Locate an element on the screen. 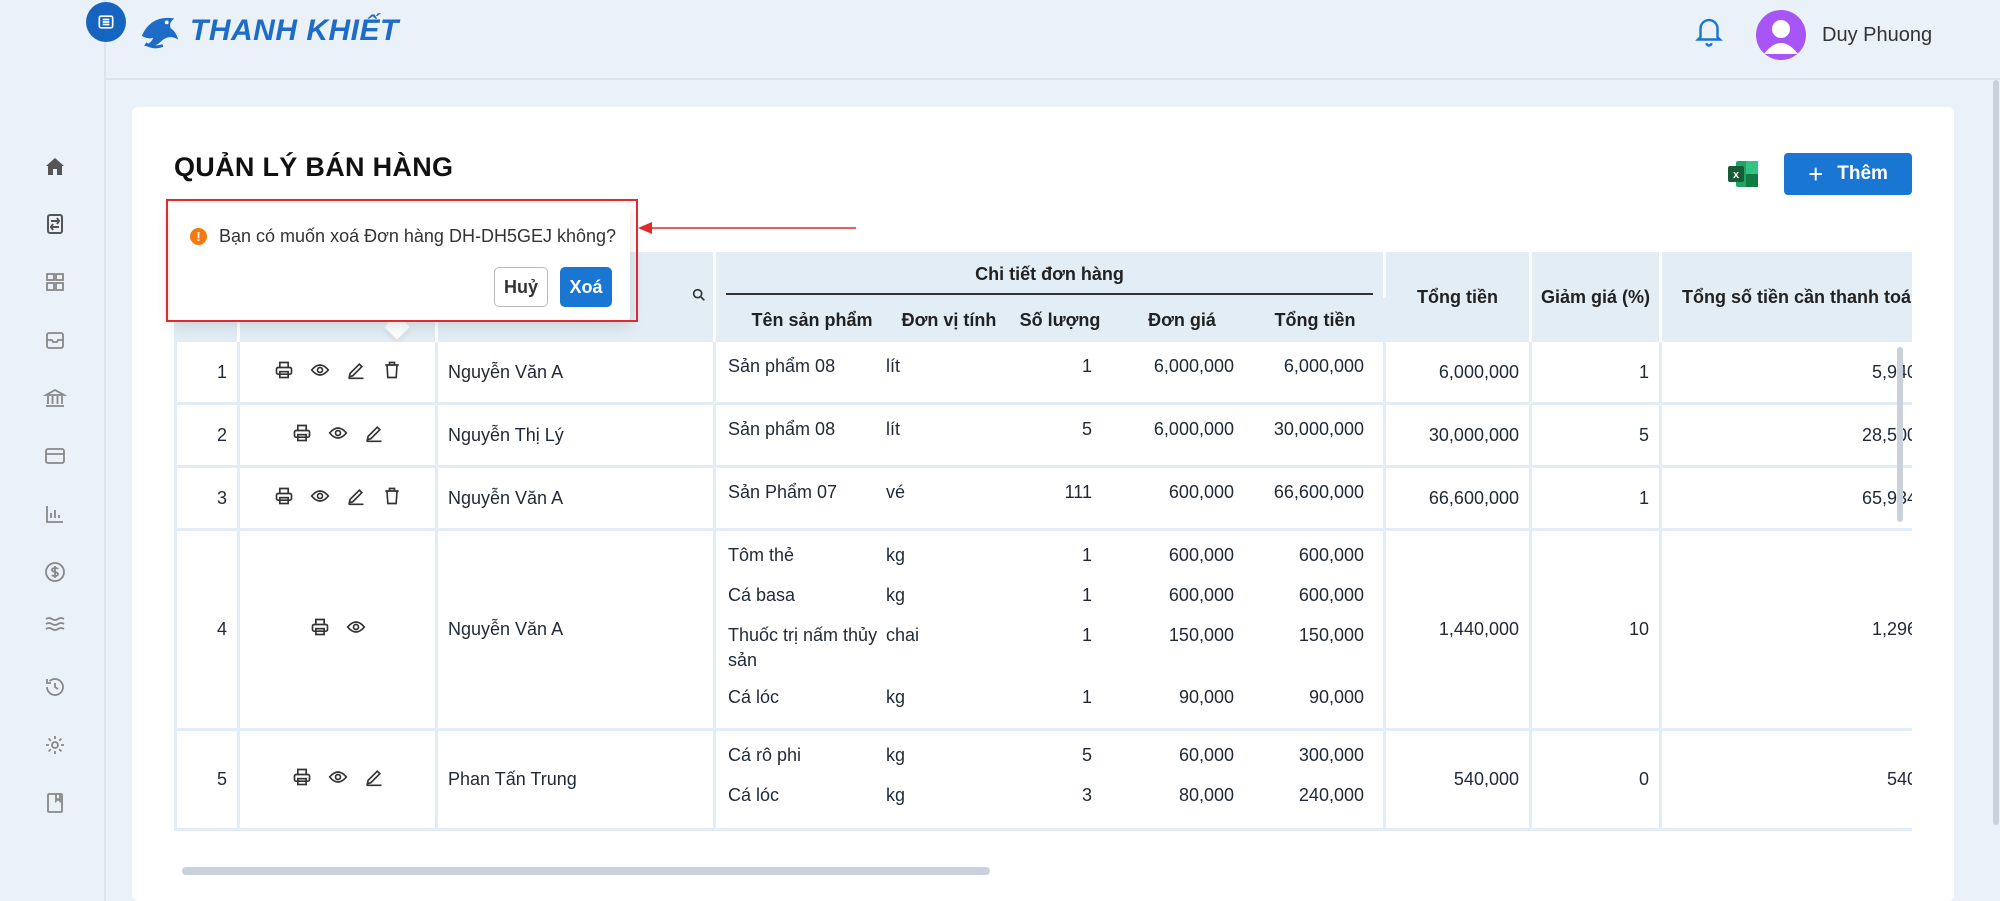 The image size is (2000, 901). bank-icon is located at coordinates (55, 398).